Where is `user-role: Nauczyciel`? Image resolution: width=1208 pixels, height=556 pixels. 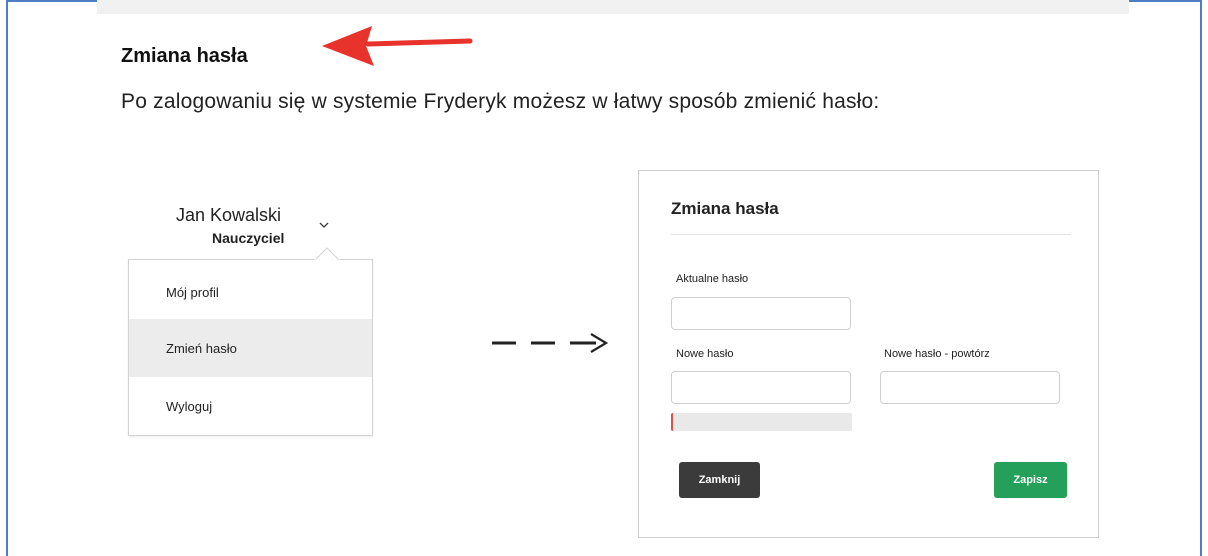 user-role: Nauczyciel is located at coordinates (248, 238).